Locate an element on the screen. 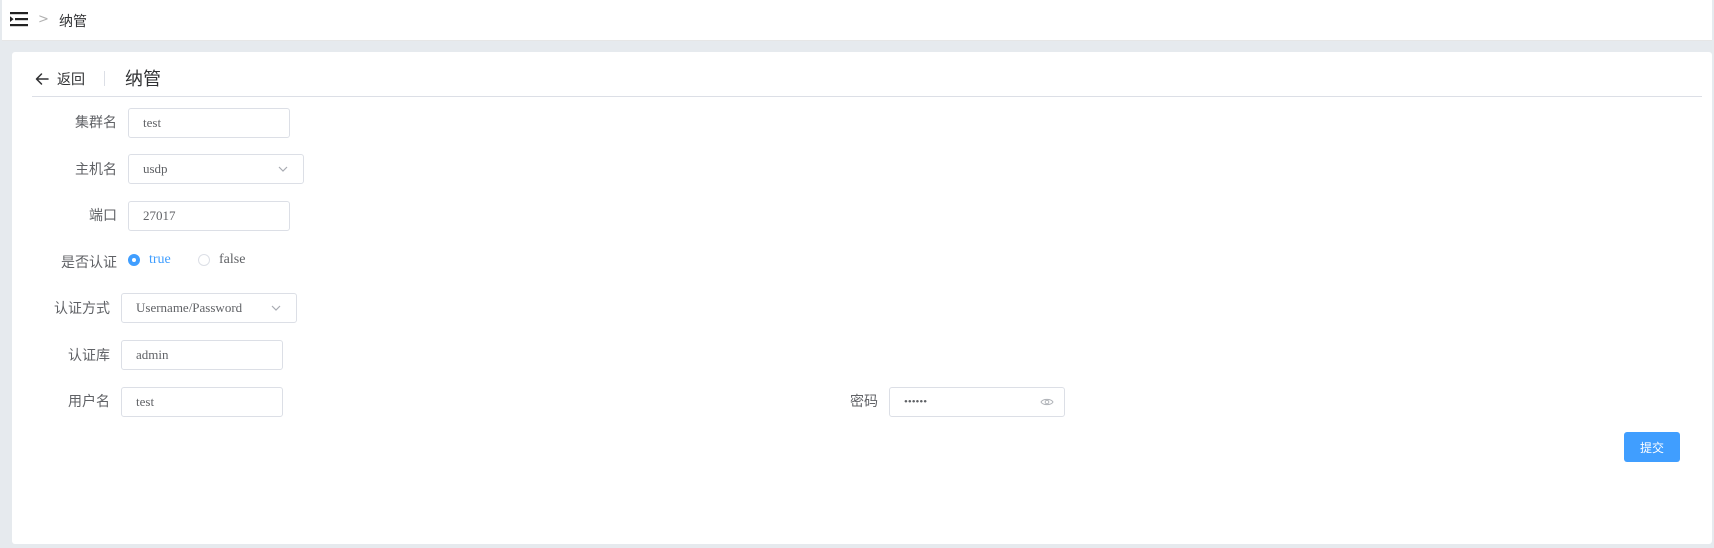 The width and height of the screenshot is (1714, 548). menu-icon is located at coordinates (19, 19).